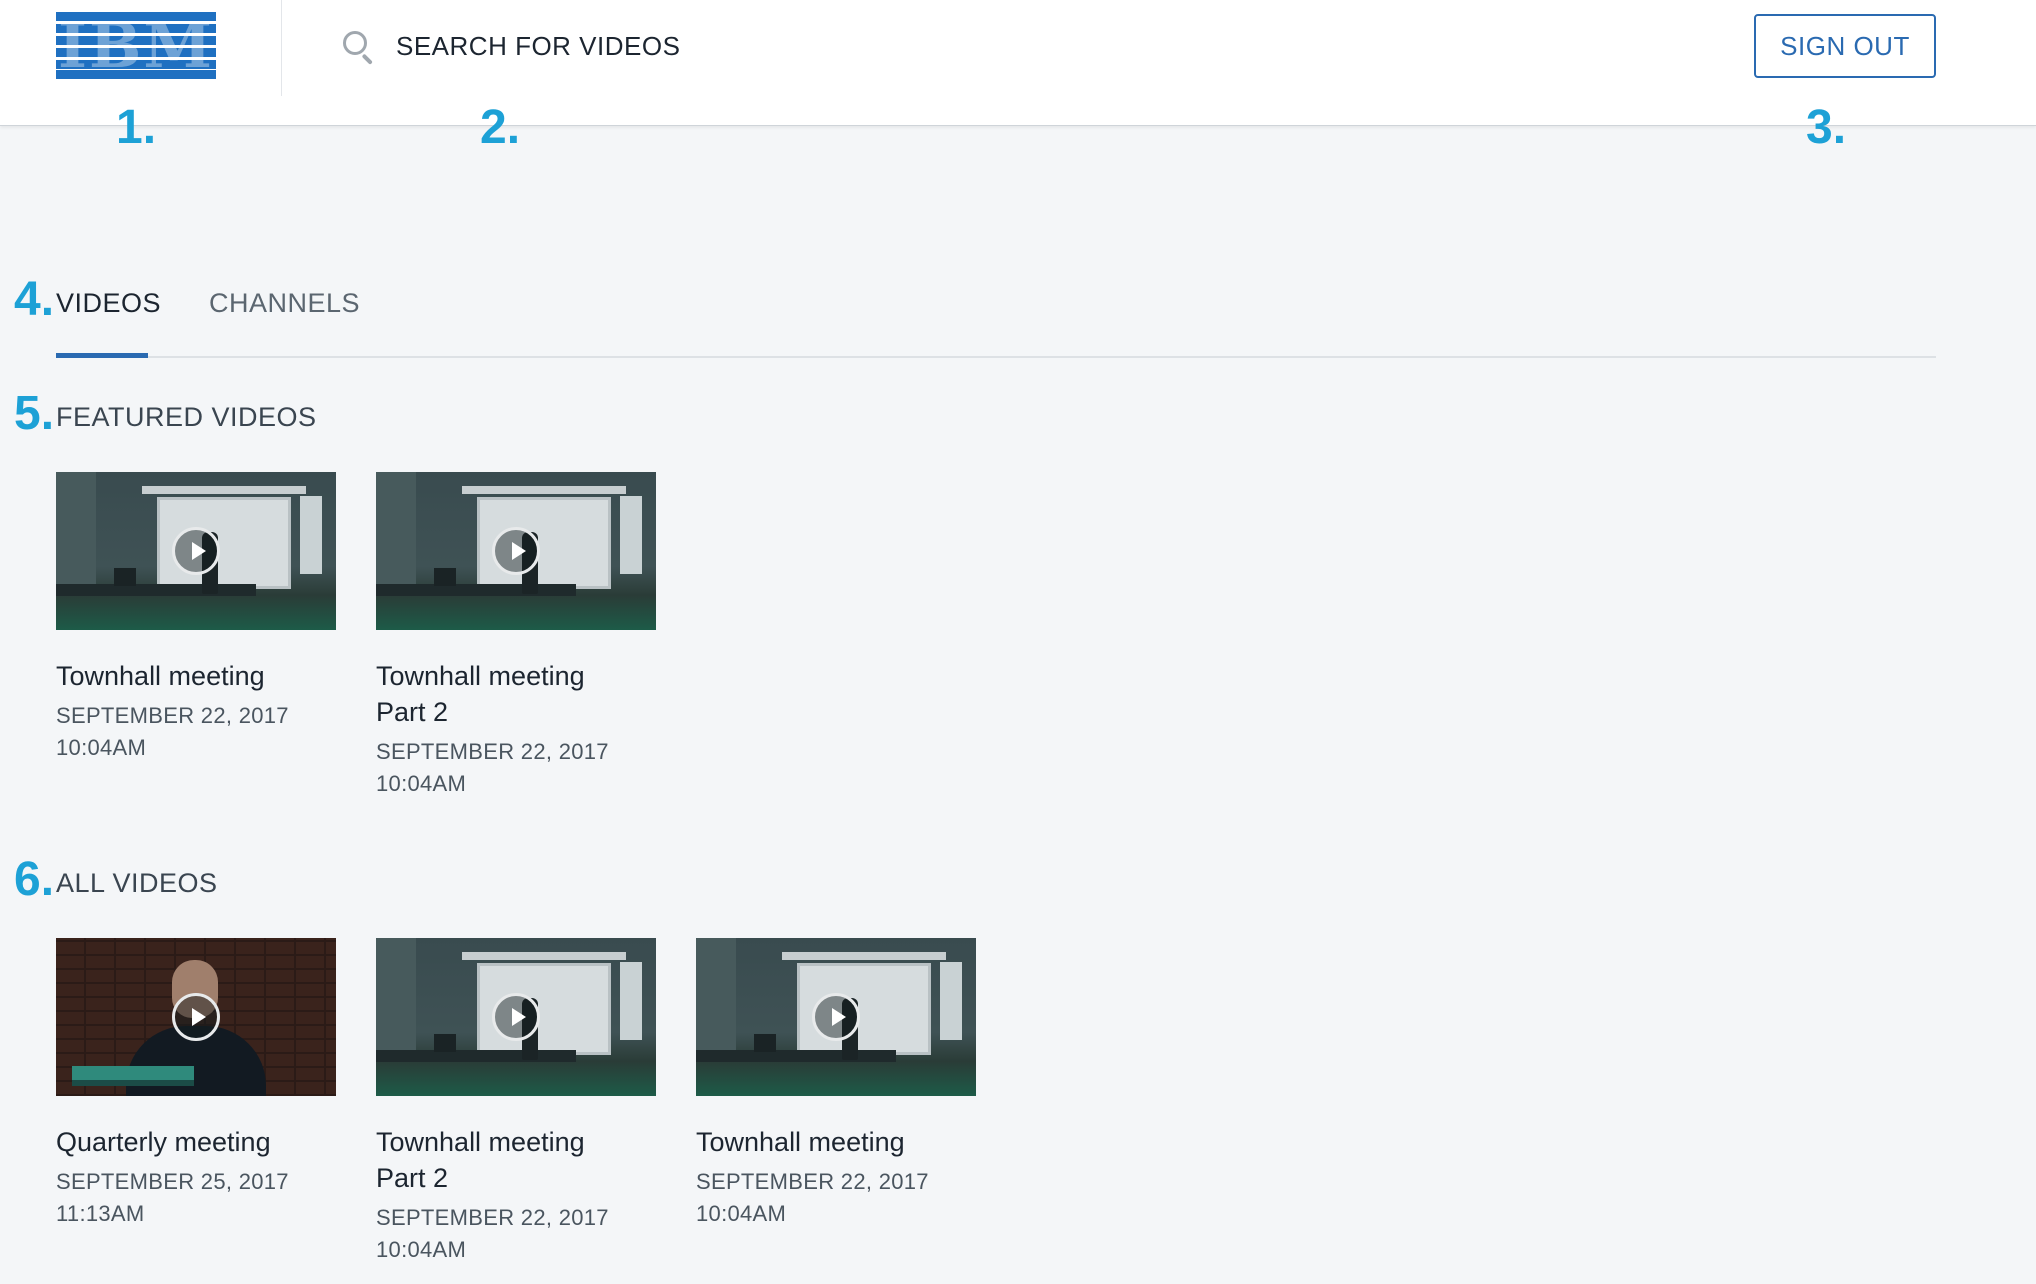 Image resolution: width=2036 pixels, height=1284 pixels. Describe the element at coordinates (696, 46) in the screenshot. I see `search-input` at that location.